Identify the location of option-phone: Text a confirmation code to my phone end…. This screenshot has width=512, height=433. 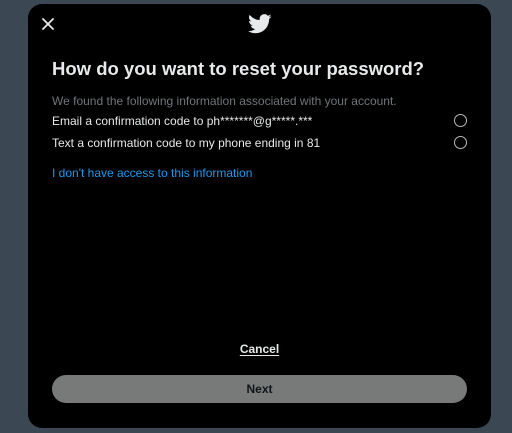
(259, 143).